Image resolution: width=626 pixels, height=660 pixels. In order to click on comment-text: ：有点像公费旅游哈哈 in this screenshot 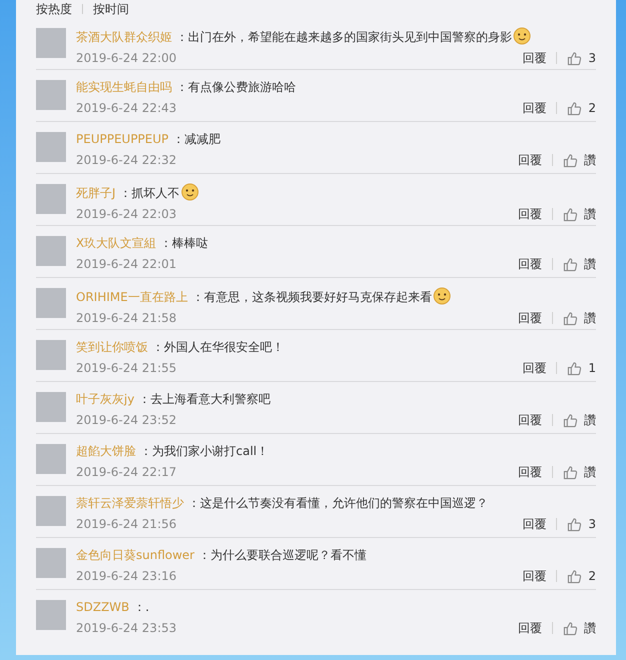, I will do `click(236, 87)`.